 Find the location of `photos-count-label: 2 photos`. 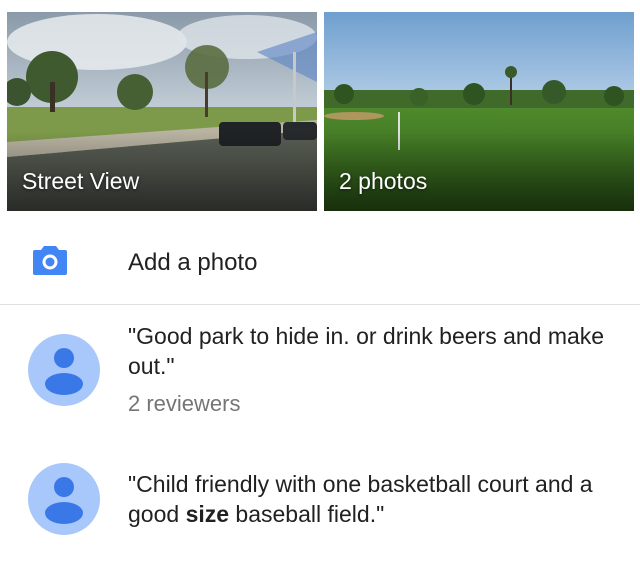

photos-count-label: 2 photos is located at coordinates (383, 181).